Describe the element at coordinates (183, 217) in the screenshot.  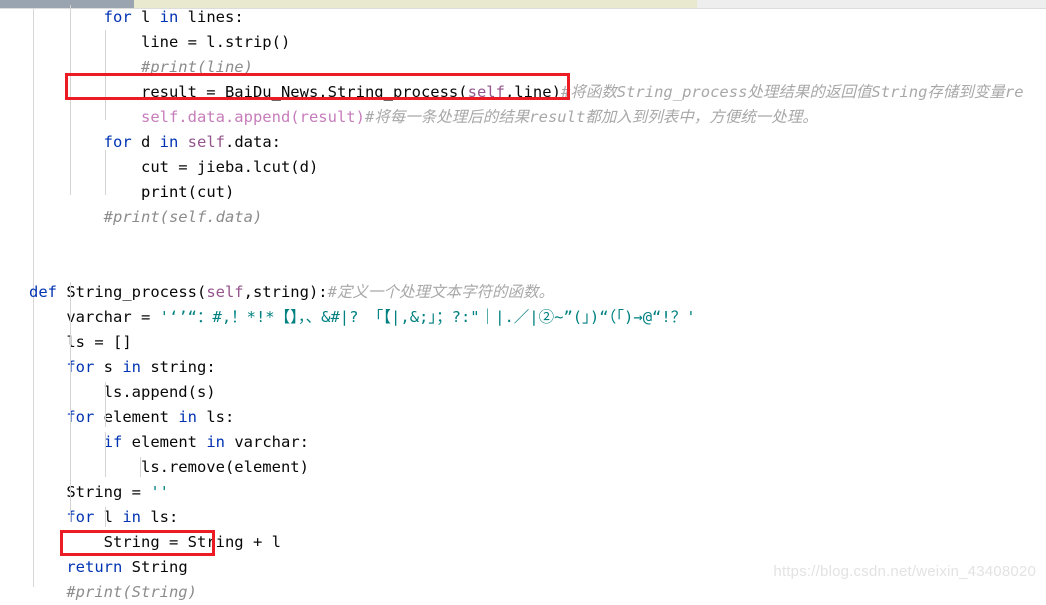
I see `code-token: #print(self.data)` at that location.